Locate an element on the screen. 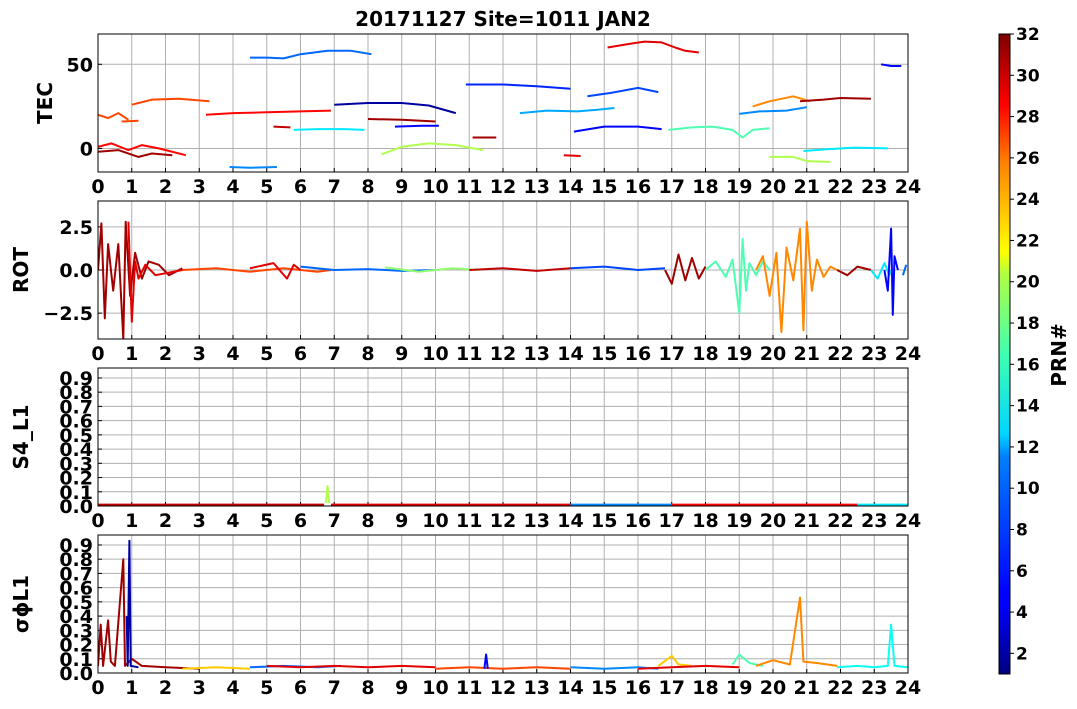  colorbar-tick-label: 28 is located at coordinates (1028, 118).